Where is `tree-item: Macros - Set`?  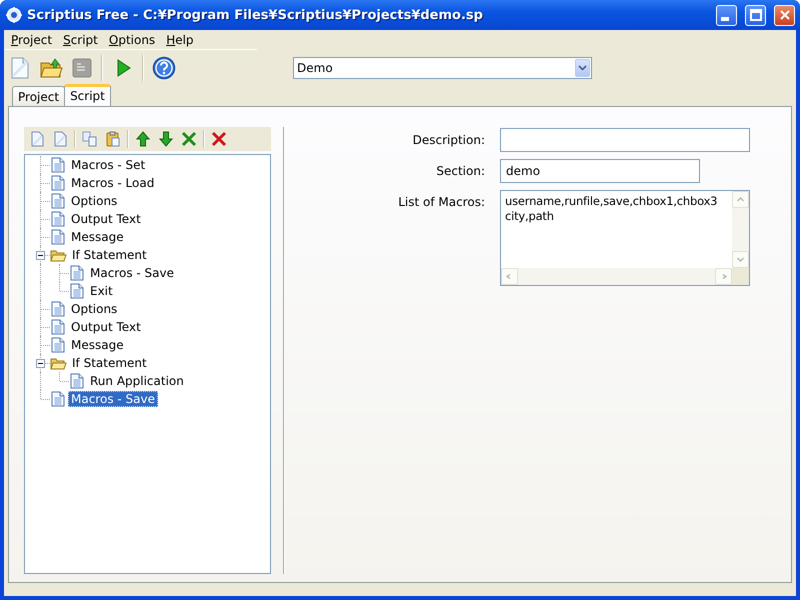
tree-item: Macros - Set is located at coordinates (108, 165).